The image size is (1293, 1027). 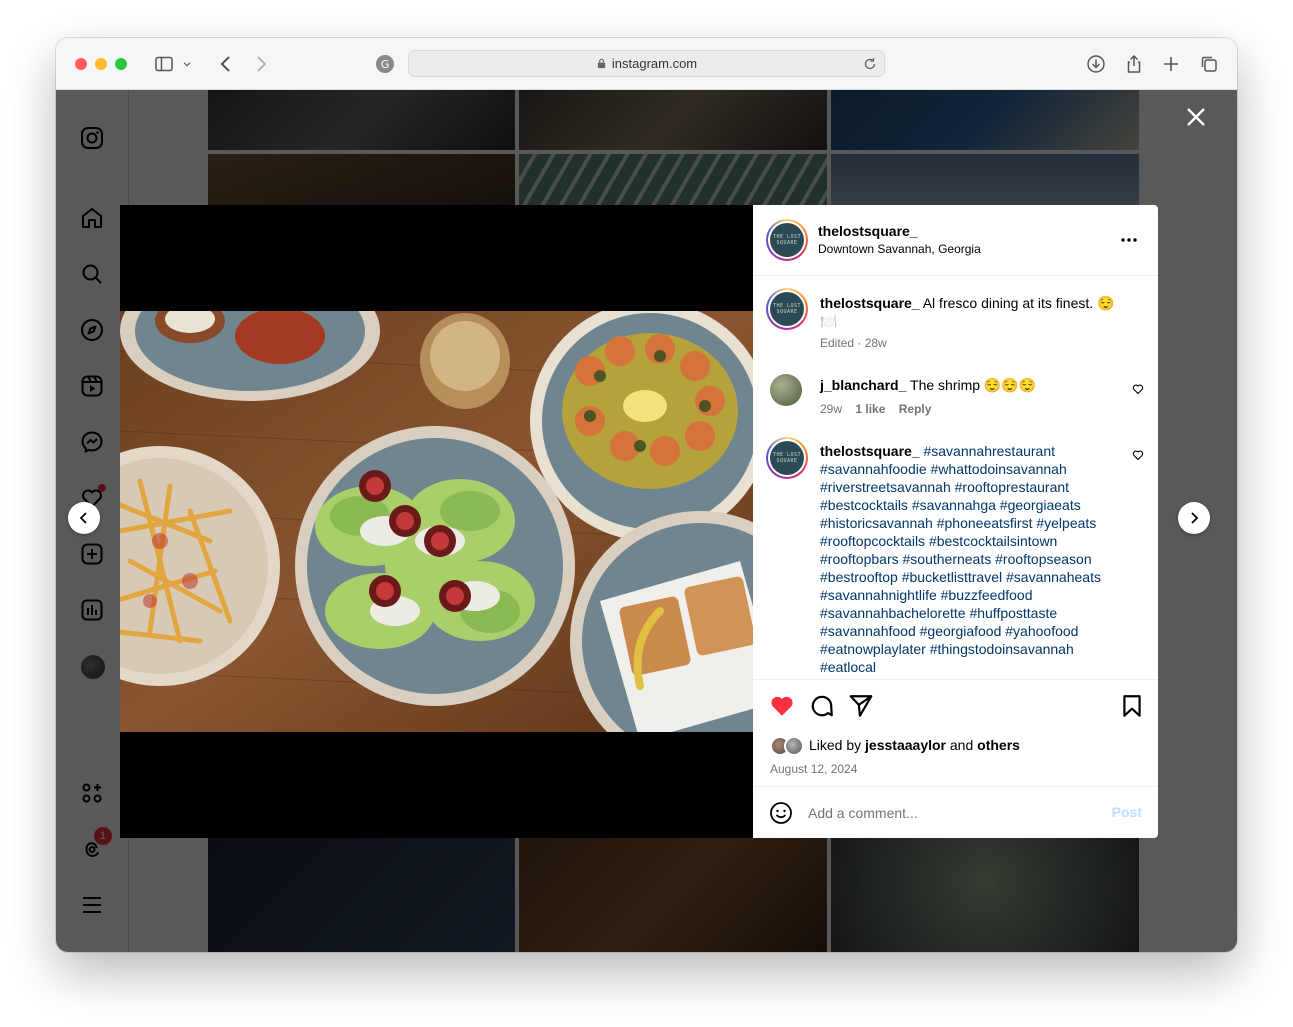 I want to click on address-bar: instagram.com, so click(x=646, y=63).